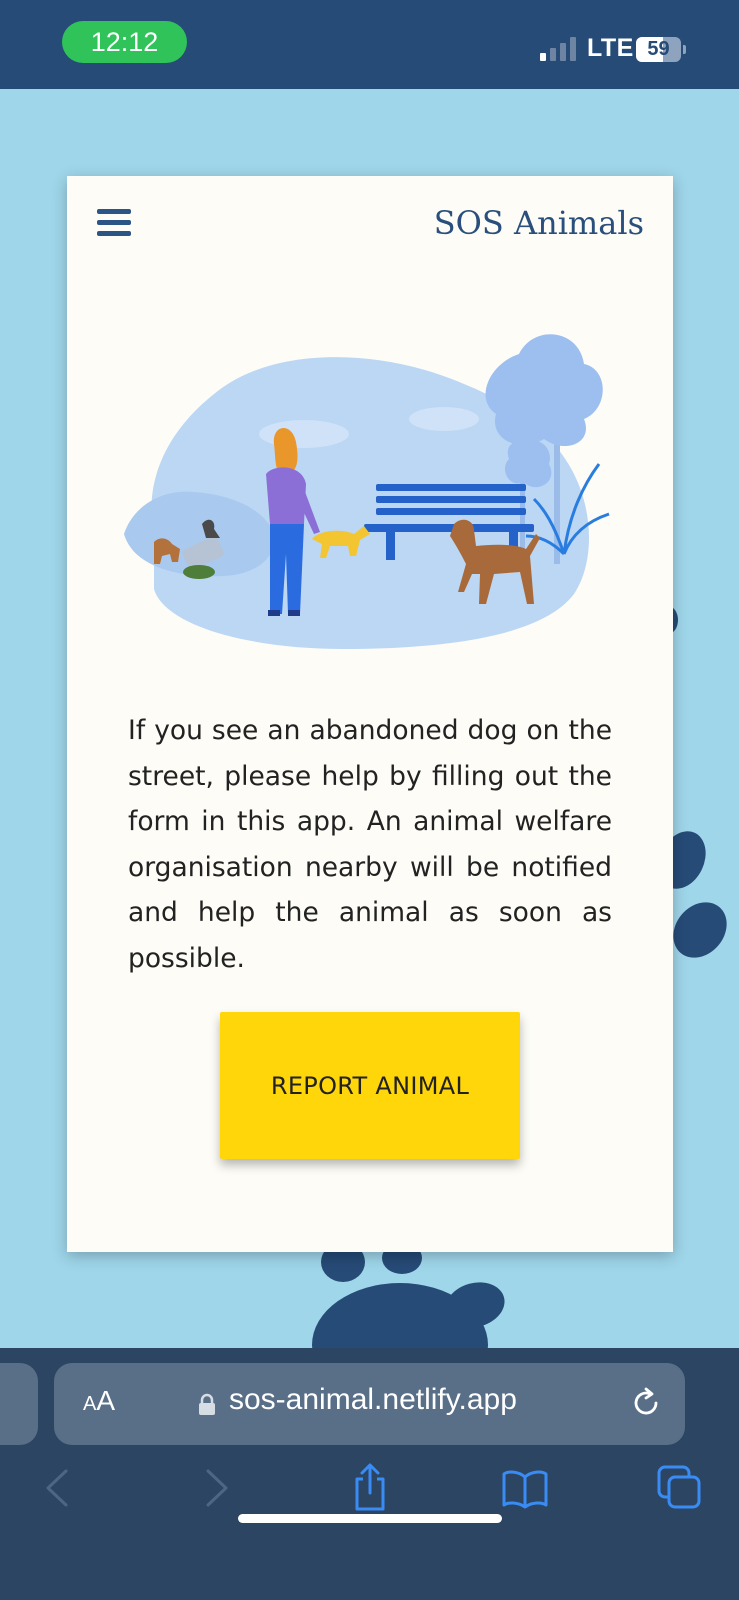 This screenshot has height=1600, width=739. Describe the element at coordinates (367, 491) in the screenshot. I see `park-dogs-illustration` at that location.